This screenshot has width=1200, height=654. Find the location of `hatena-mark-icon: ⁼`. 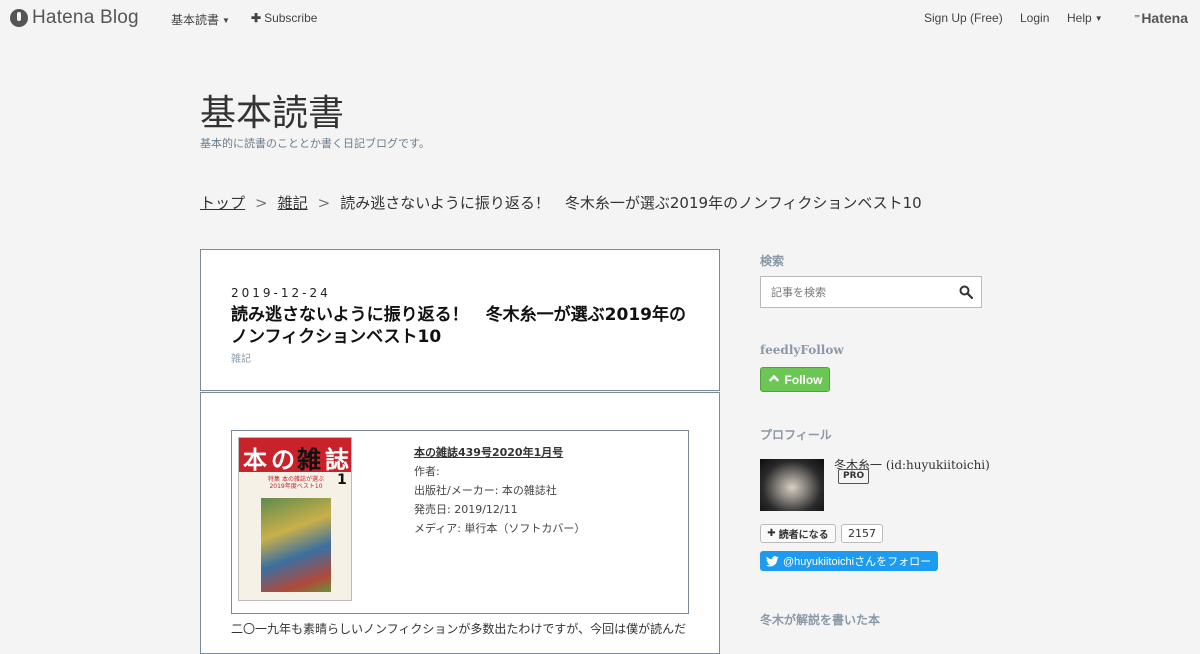

hatena-mark-icon: ⁼ is located at coordinates (1137, 18).